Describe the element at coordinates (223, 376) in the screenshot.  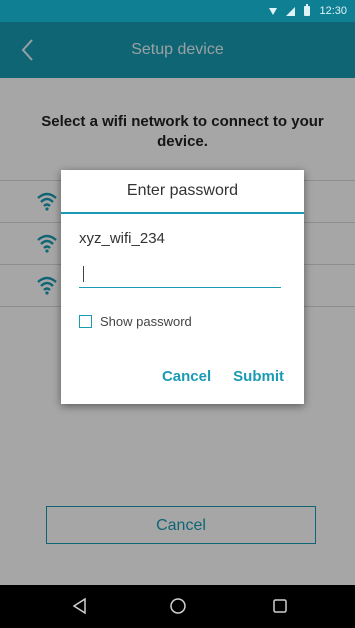
I see `dialog-actions: Cancel Submit` at that location.